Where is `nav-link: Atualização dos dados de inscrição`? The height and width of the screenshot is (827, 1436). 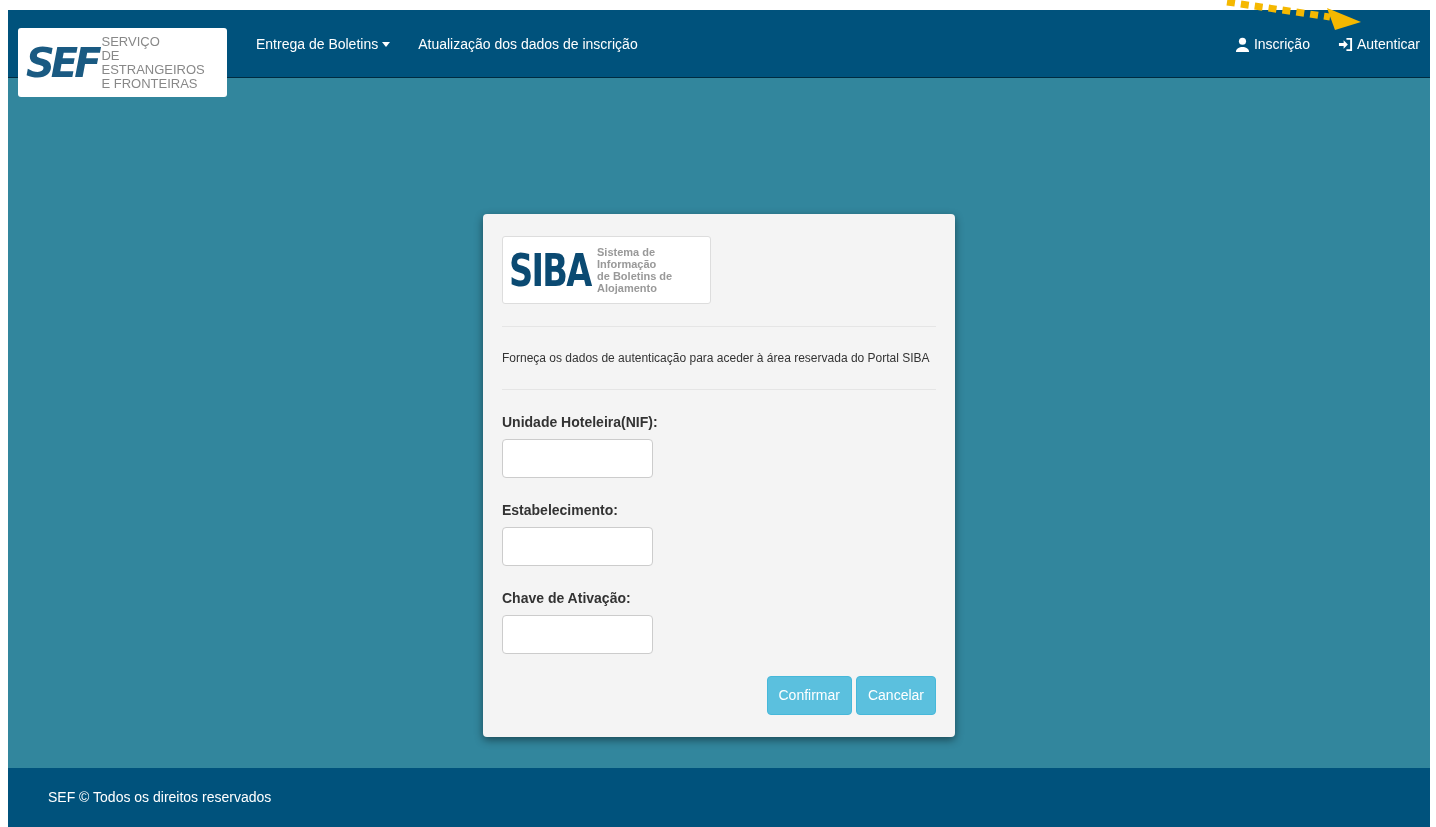 nav-link: Atualização dos dados de inscrição is located at coordinates (528, 44).